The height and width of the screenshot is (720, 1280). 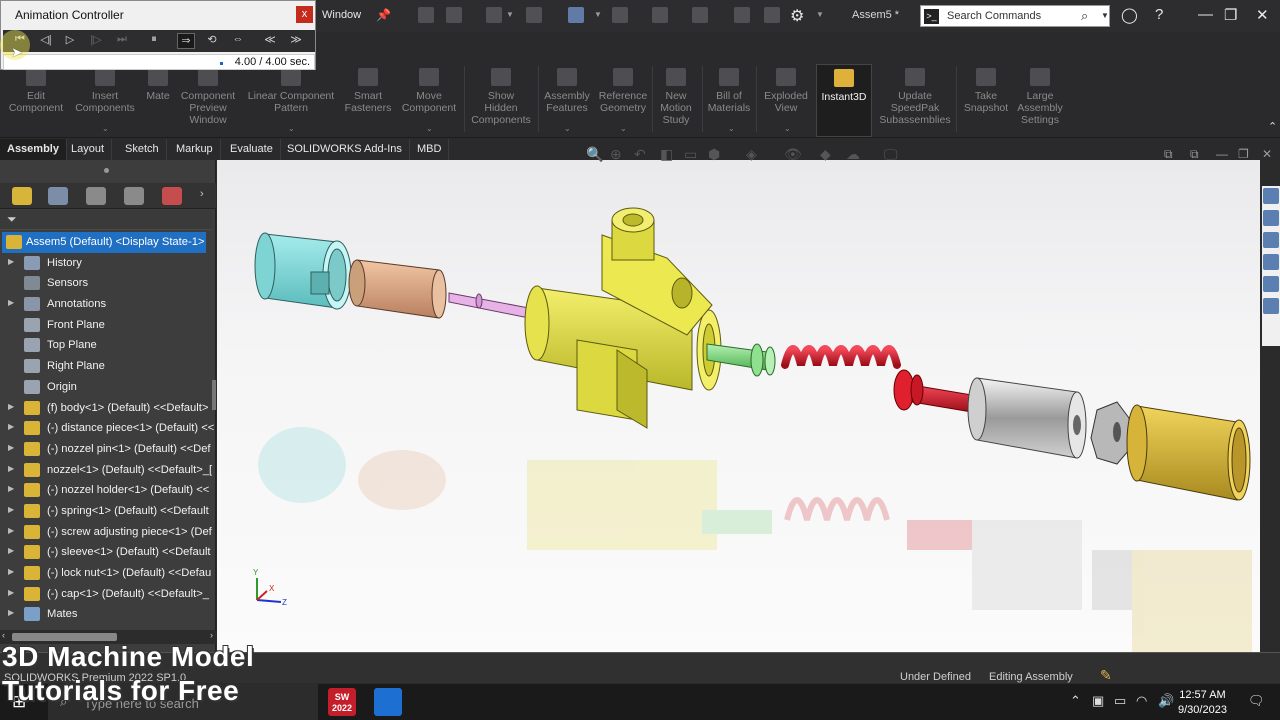 What do you see at coordinates (108, 573) in the screenshot?
I see `tree-item: ▶ (-) lock nut<1> (Default) <<Defau` at bounding box center [108, 573].